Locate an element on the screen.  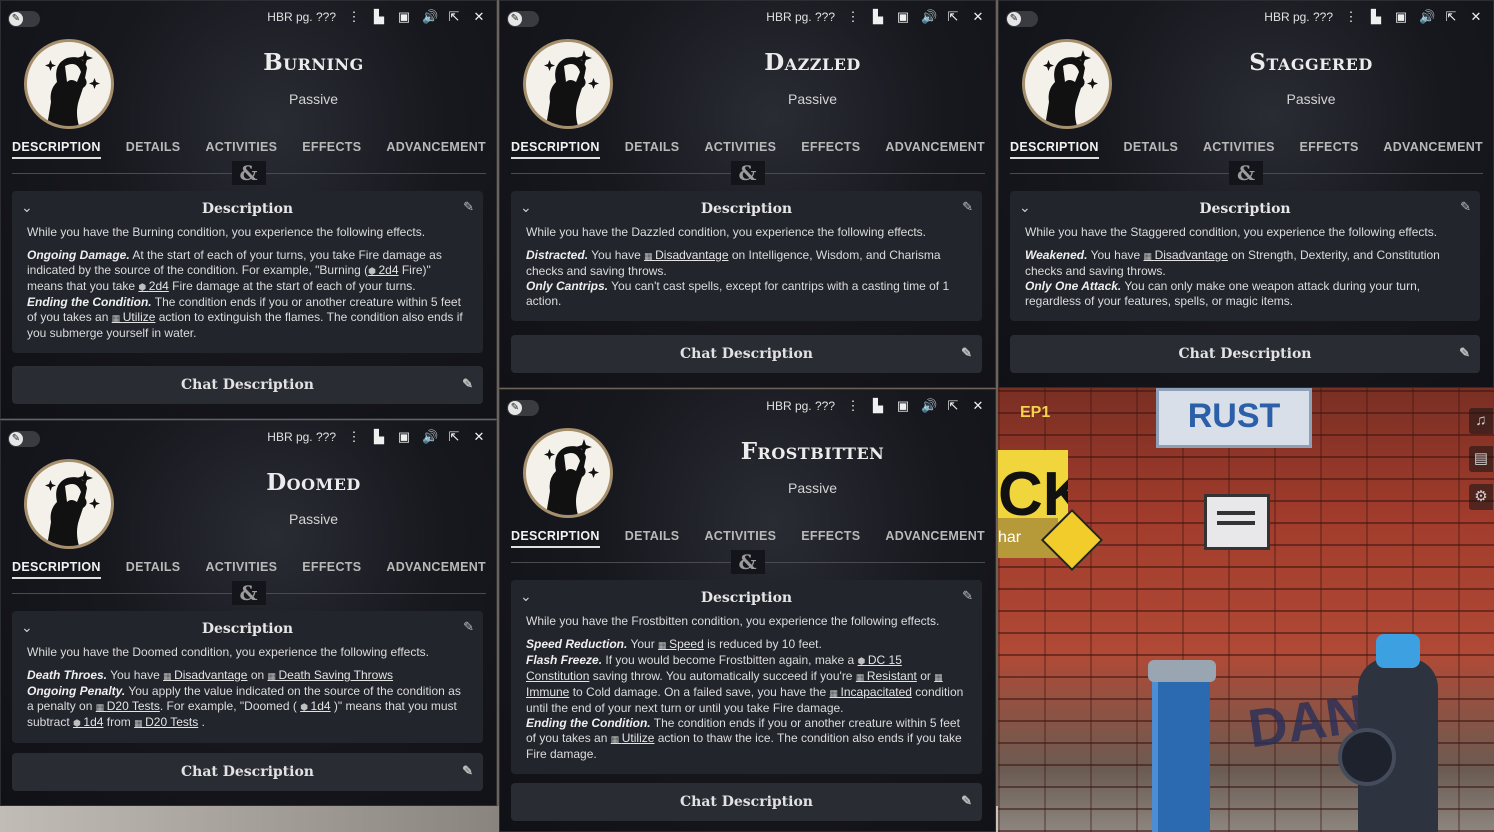
item-name: Frostbitten is located at coordinates (812, 451).